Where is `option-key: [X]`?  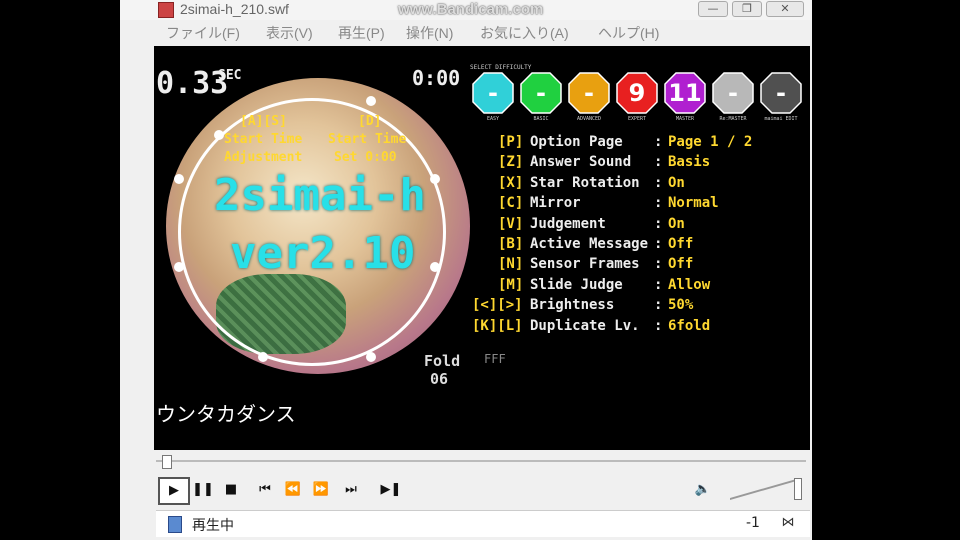 option-key: [X] is located at coordinates (511, 182).